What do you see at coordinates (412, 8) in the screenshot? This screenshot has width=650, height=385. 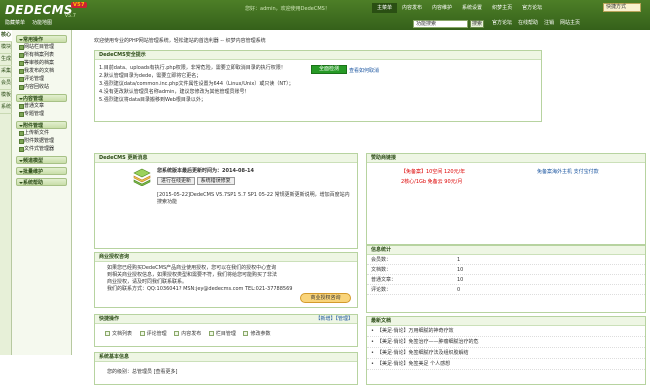 I see `nav-publish: 内容发布` at bounding box center [412, 8].